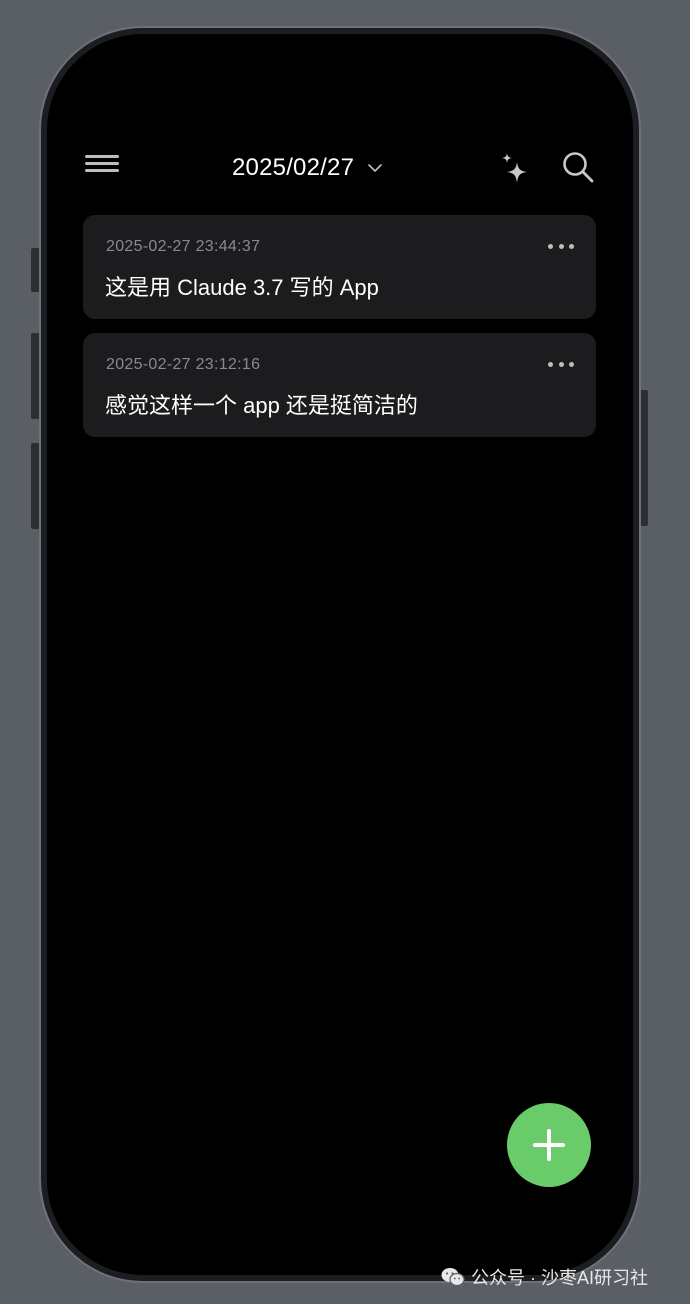  I want to click on wechat-icon, so click(453, 1277).